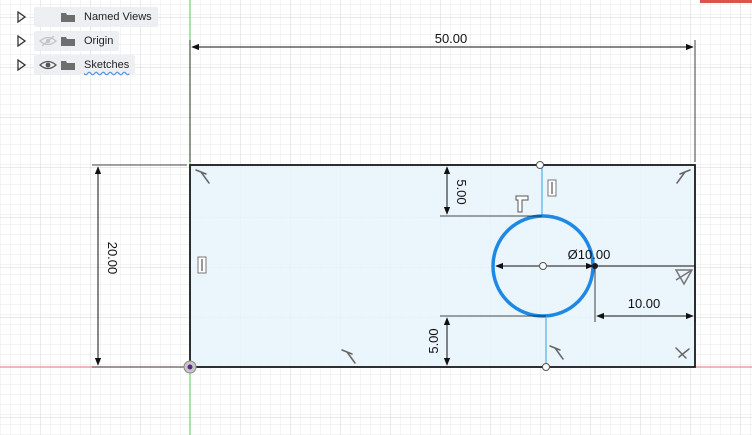 The image size is (752, 435). What do you see at coordinates (48, 17) in the screenshot?
I see `visibility-placeholder` at bounding box center [48, 17].